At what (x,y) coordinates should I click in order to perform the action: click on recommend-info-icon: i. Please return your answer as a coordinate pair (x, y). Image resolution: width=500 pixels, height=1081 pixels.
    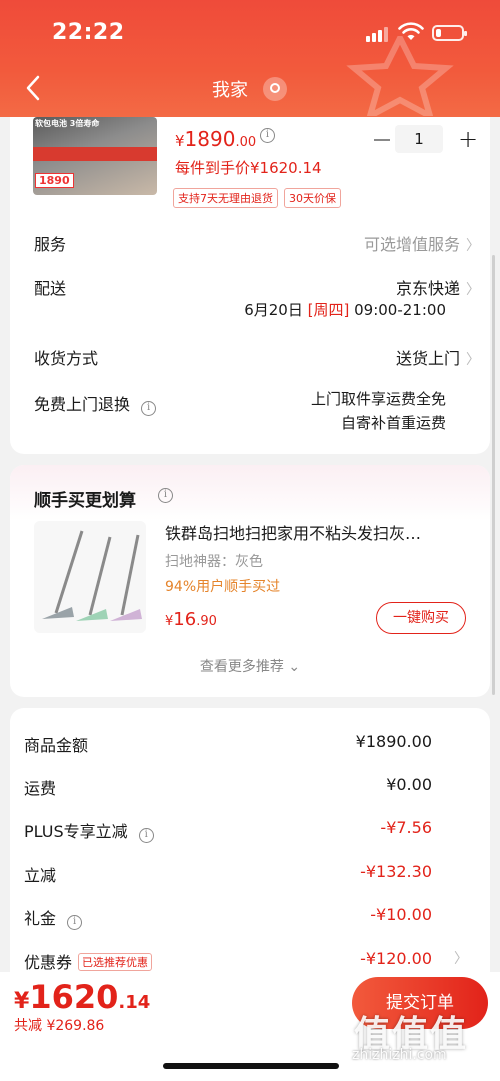
    Looking at the image, I should click on (165, 495).